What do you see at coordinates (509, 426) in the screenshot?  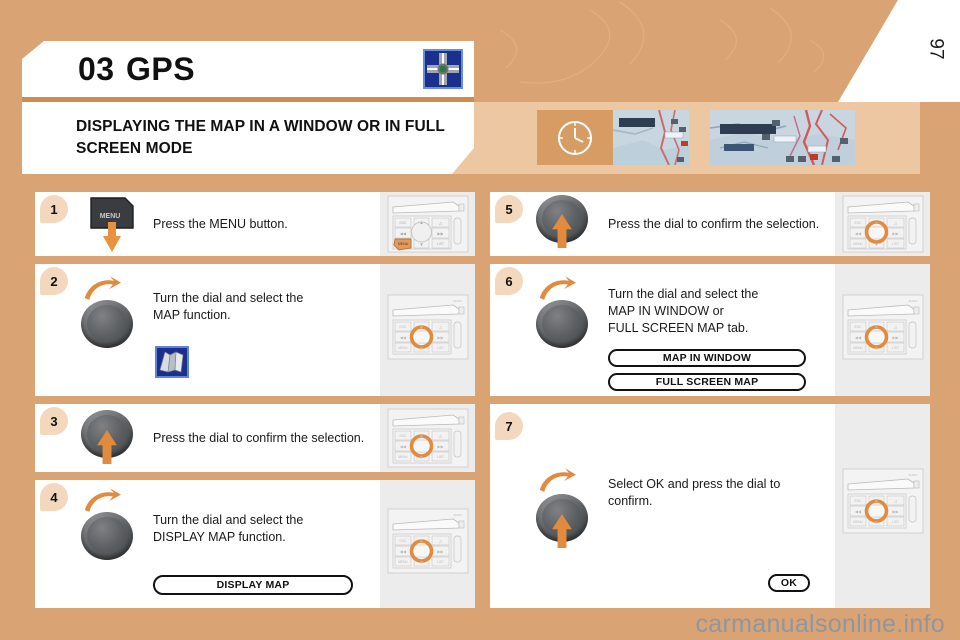 I see `step-number-badge: 7` at bounding box center [509, 426].